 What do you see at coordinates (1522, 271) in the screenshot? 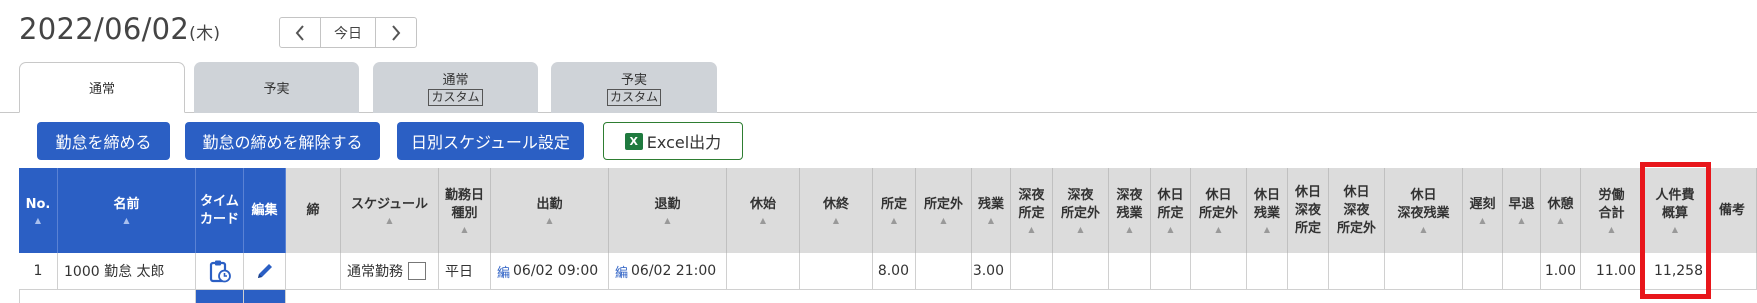
I see `cell-early-leave` at bounding box center [1522, 271].